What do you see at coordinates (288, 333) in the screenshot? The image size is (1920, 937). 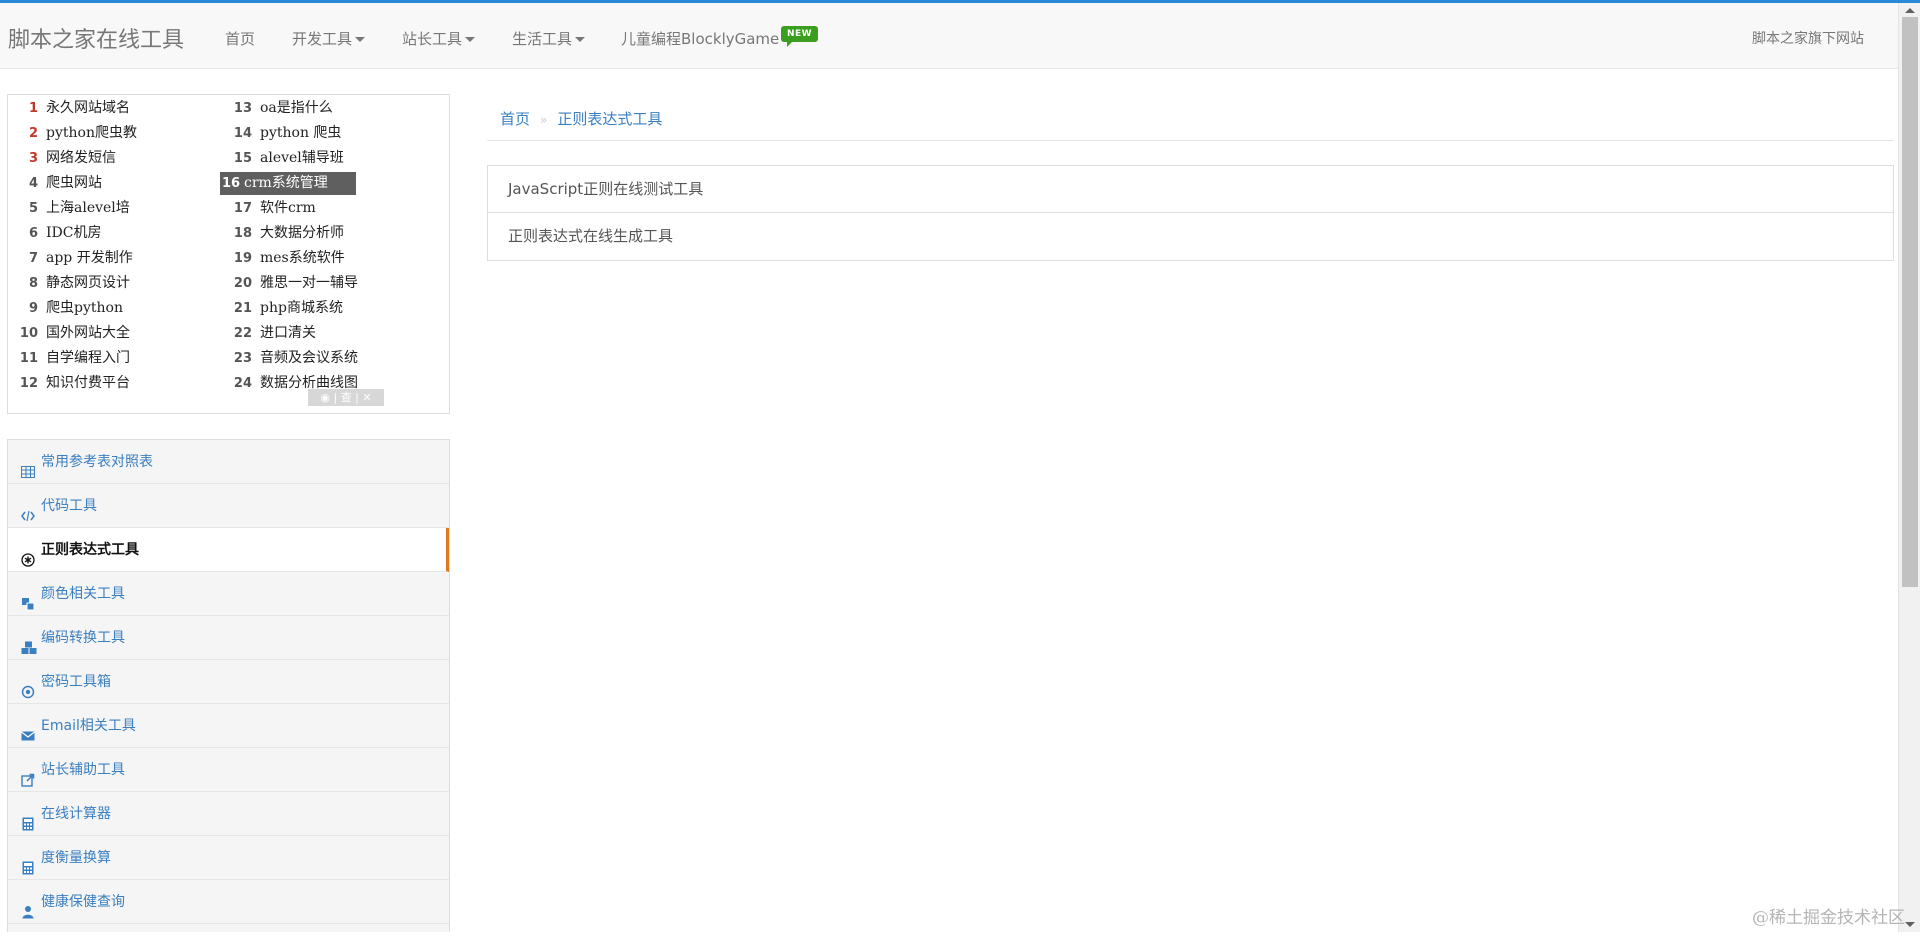 I see `ad-link-text: 进口清关` at bounding box center [288, 333].